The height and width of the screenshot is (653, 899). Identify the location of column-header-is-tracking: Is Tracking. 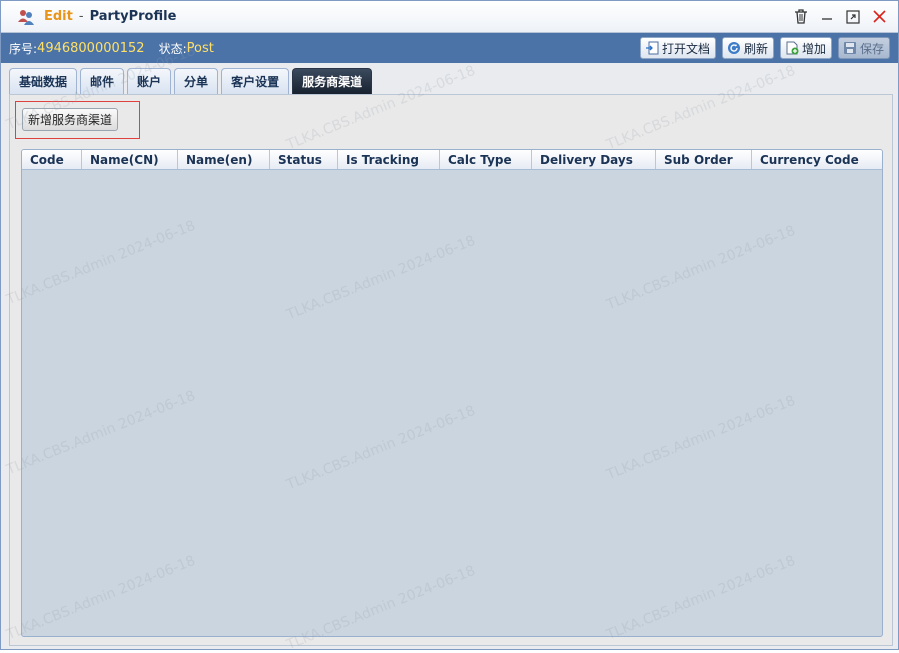
(389, 159).